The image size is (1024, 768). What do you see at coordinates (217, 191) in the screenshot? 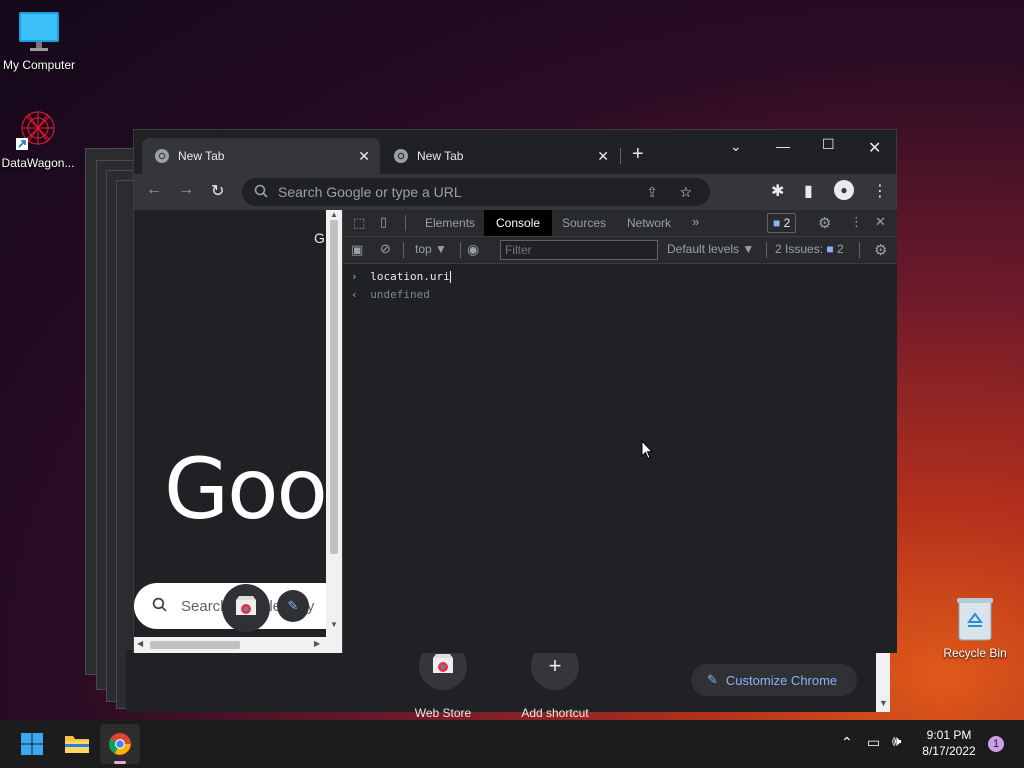
I see `reload-icon: ↻` at bounding box center [217, 191].